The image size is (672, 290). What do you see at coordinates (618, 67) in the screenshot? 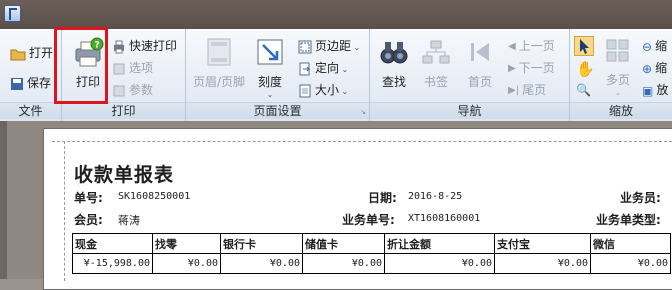
I see `multi-page-button: 多页 ⌄` at bounding box center [618, 67].